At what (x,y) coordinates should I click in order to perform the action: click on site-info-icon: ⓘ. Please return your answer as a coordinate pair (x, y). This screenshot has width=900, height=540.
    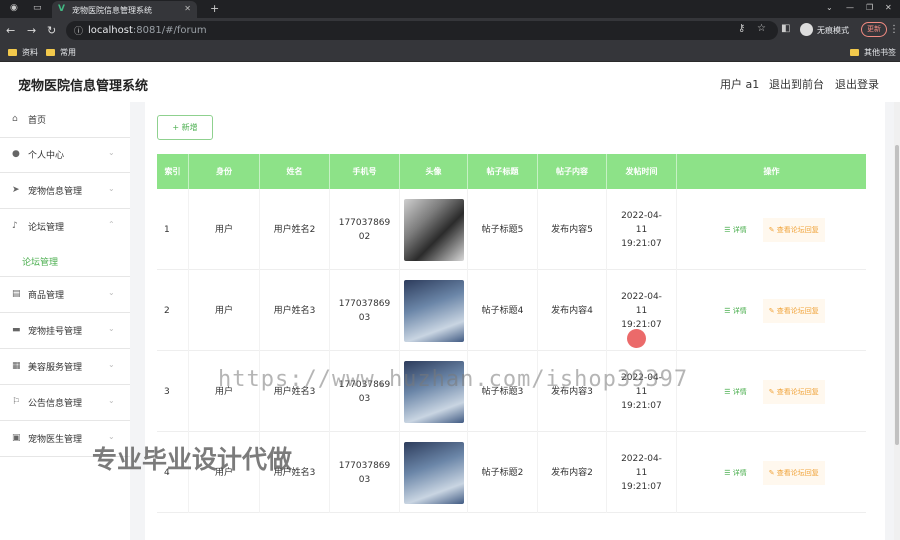
    Looking at the image, I should click on (78, 30).